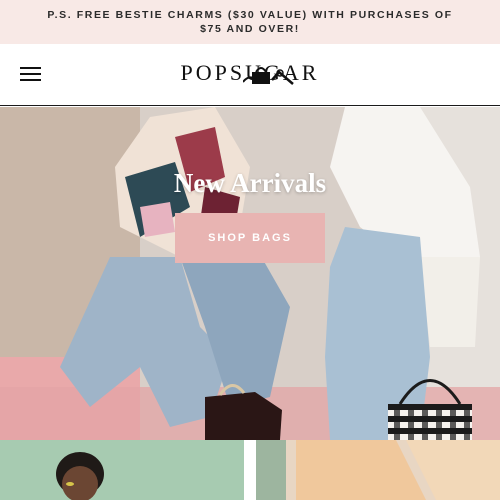 The width and height of the screenshot is (500, 500). I want to click on shop-bags-button: SHOP BAGS, so click(250, 238).